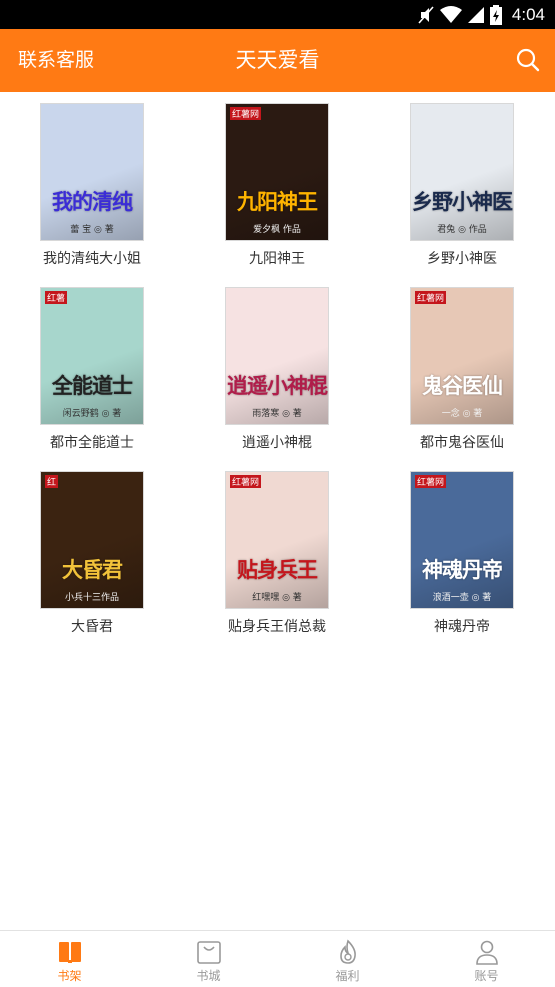 This screenshot has height=987, width=555. I want to click on book-title: 都市鬼谷医仙, so click(462, 443).